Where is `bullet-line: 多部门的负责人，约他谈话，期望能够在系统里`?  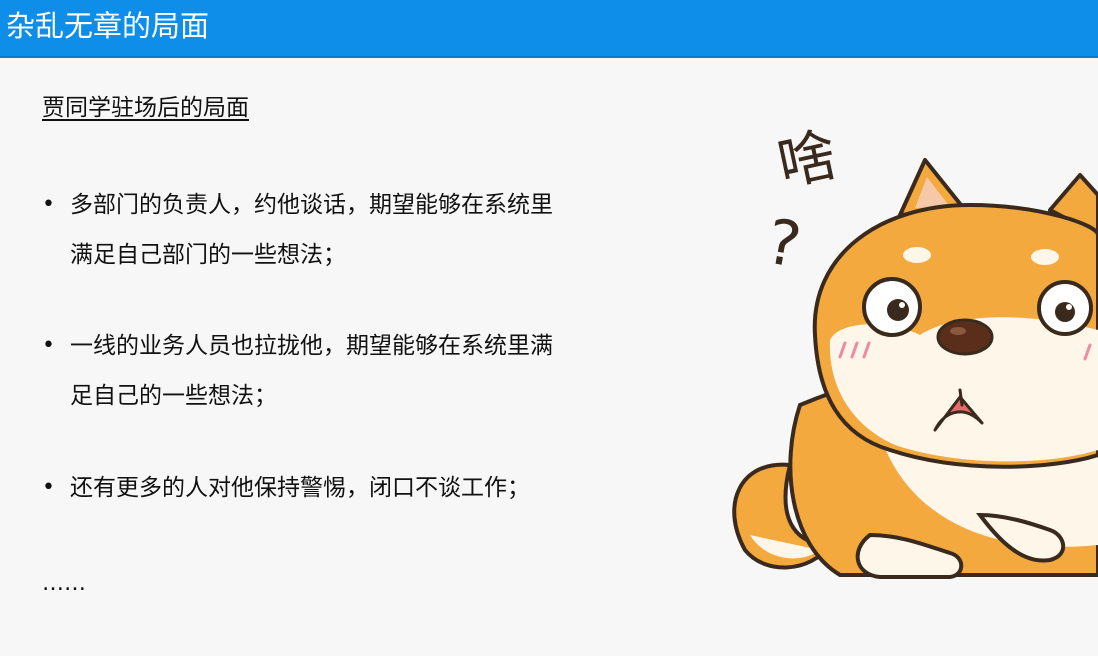
bullet-line: 多部门的负责人，约他谈话，期望能够在系统里 is located at coordinates (311, 205).